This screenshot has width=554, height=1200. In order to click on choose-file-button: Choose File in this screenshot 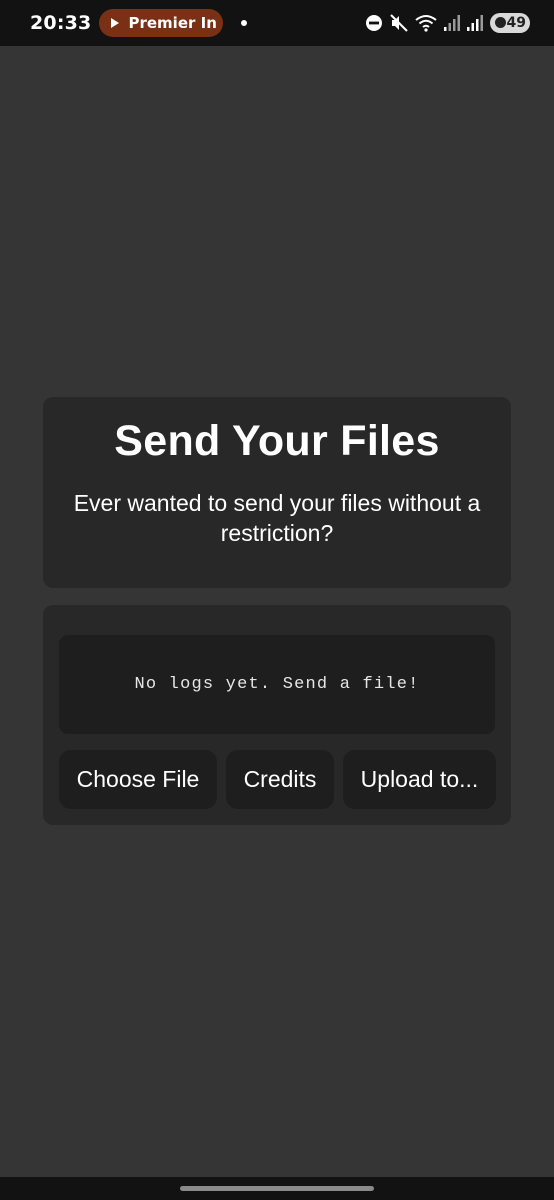, I will do `click(138, 779)`.